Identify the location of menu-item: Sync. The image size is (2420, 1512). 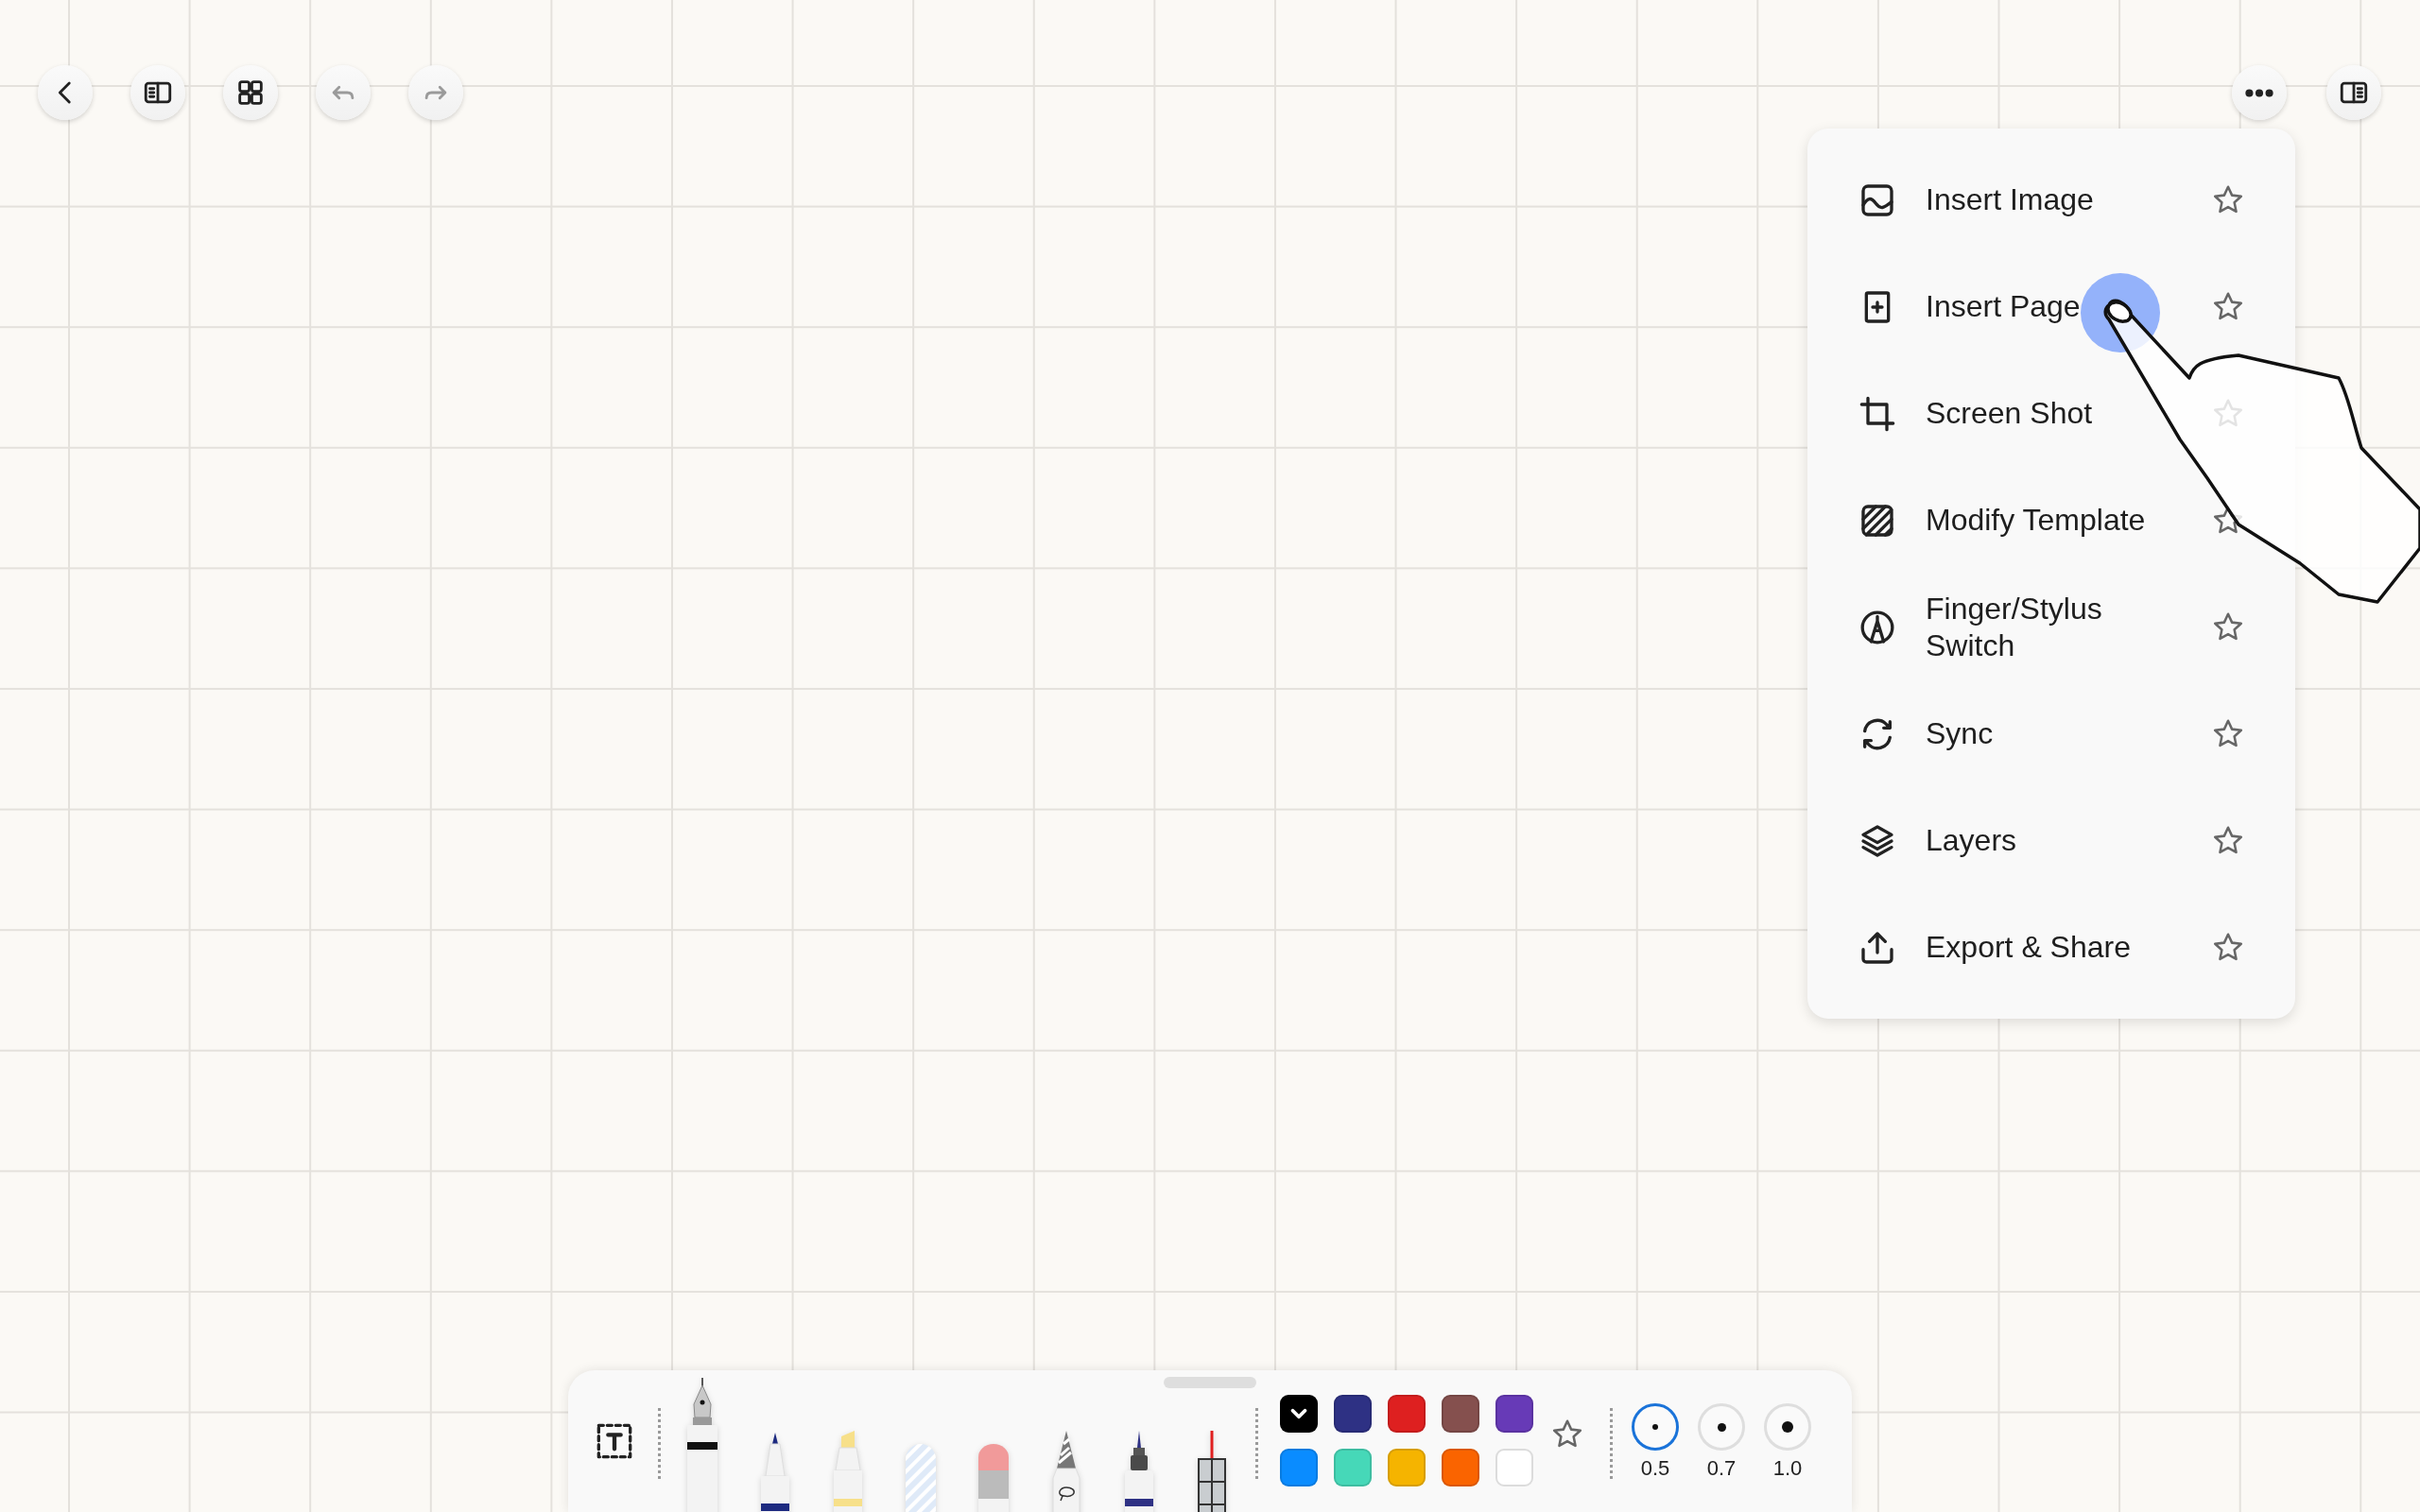
(2052, 733).